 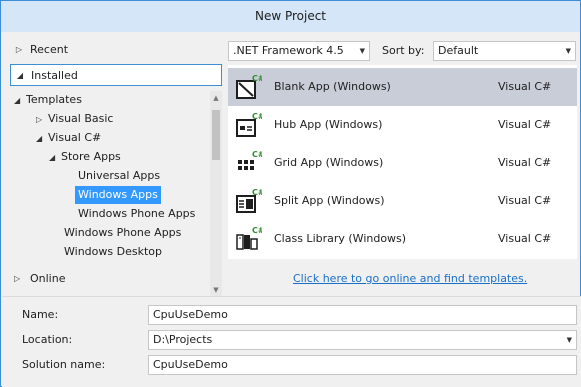 I want to click on tree-item-label: Templates, so click(x=54, y=99).